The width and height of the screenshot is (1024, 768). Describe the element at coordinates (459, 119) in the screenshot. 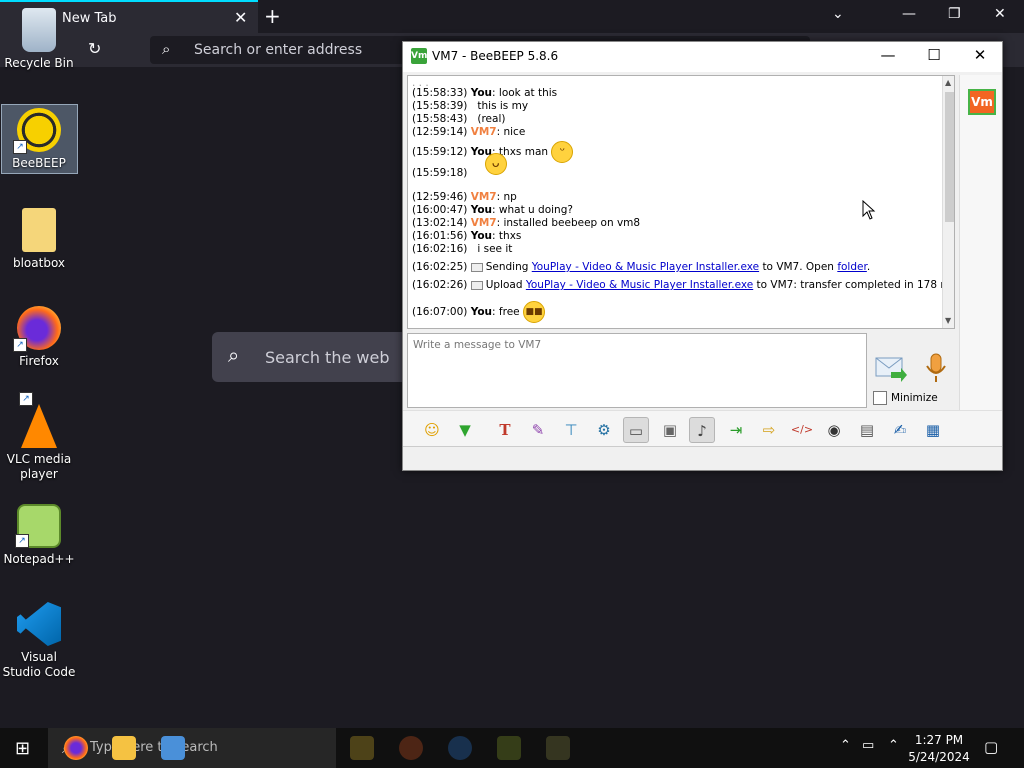

I see `chat-message: (15:58:43) (real)` at that location.